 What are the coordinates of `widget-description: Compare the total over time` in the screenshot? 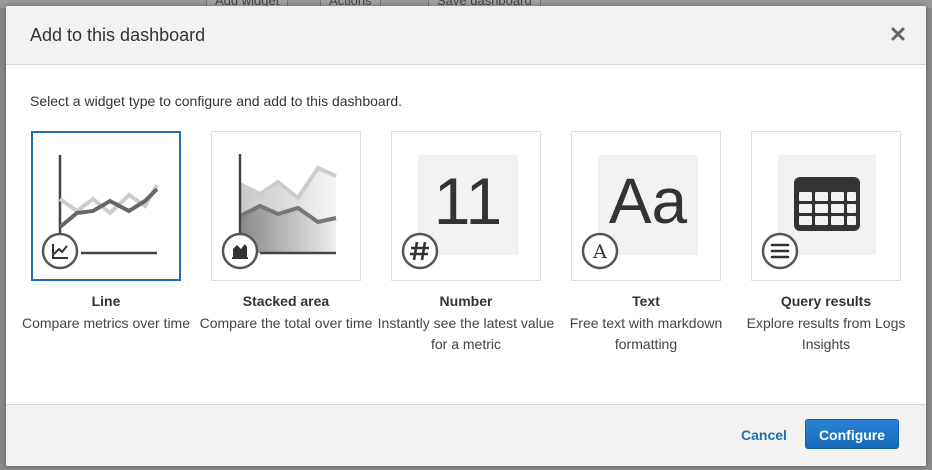 It's located at (286, 323).